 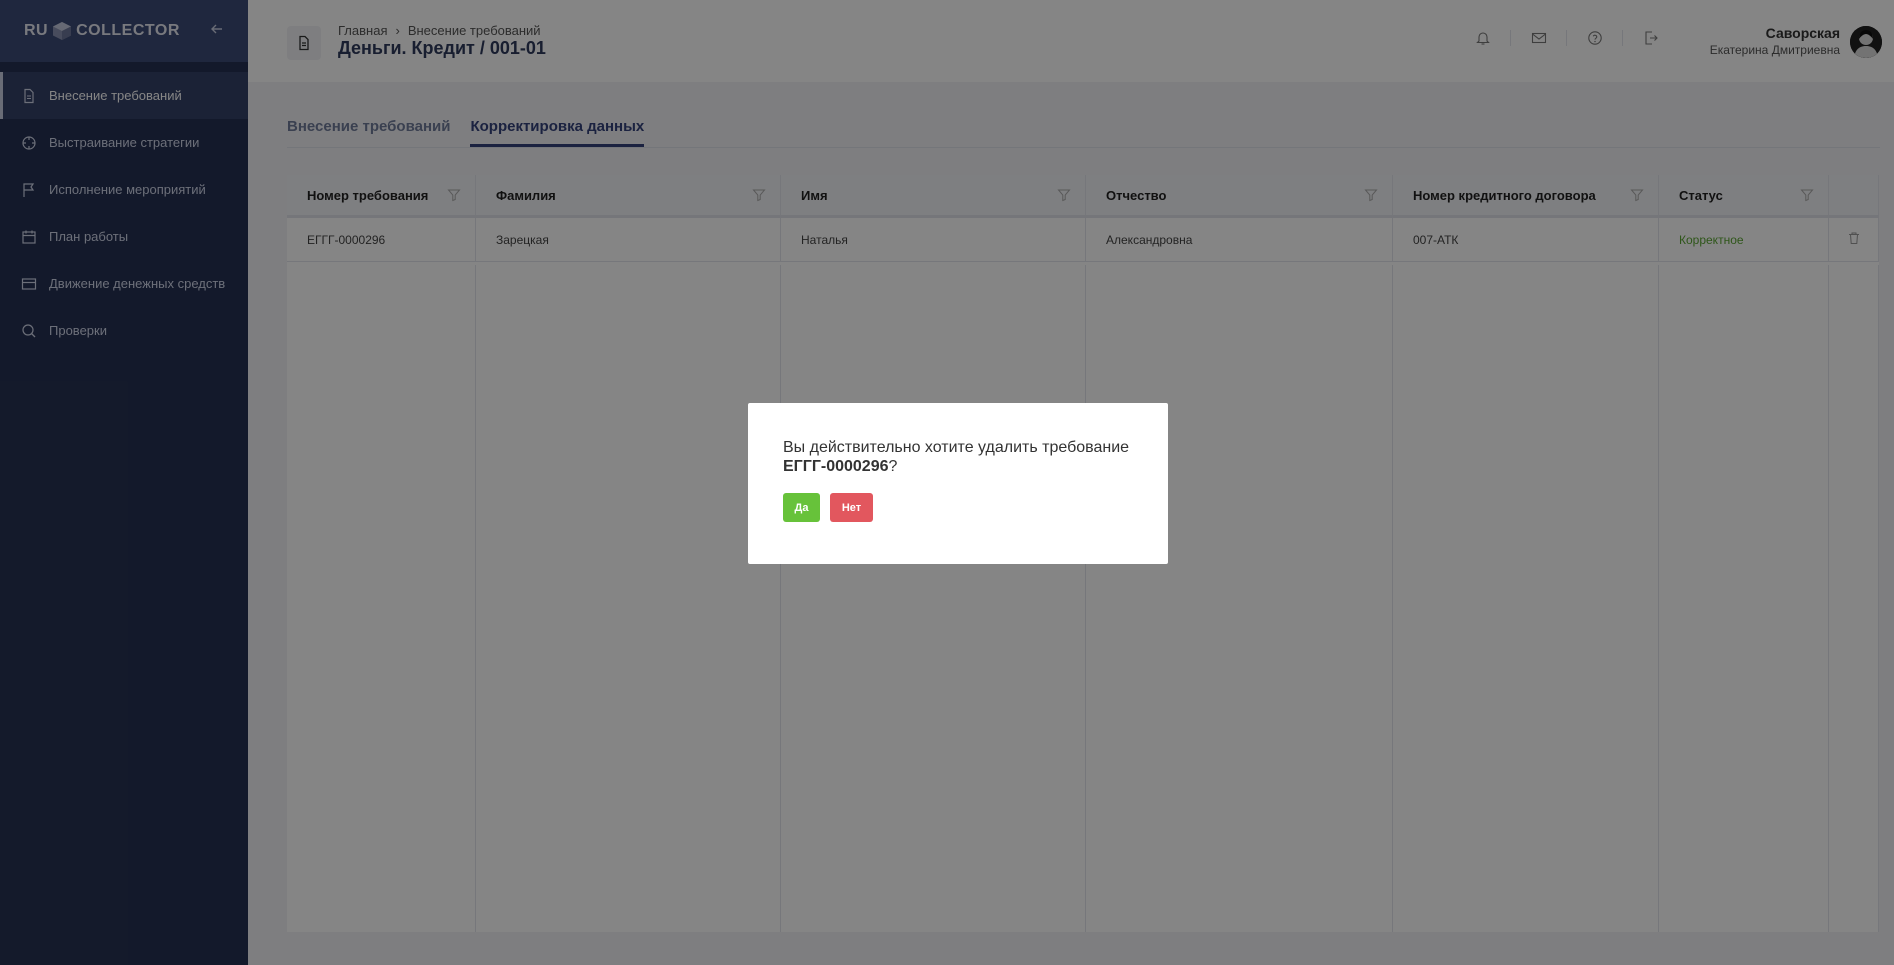 What do you see at coordinates (801, 507) in the screenshot?
I see `yes-button: Да` at bounding box center [801, 507].